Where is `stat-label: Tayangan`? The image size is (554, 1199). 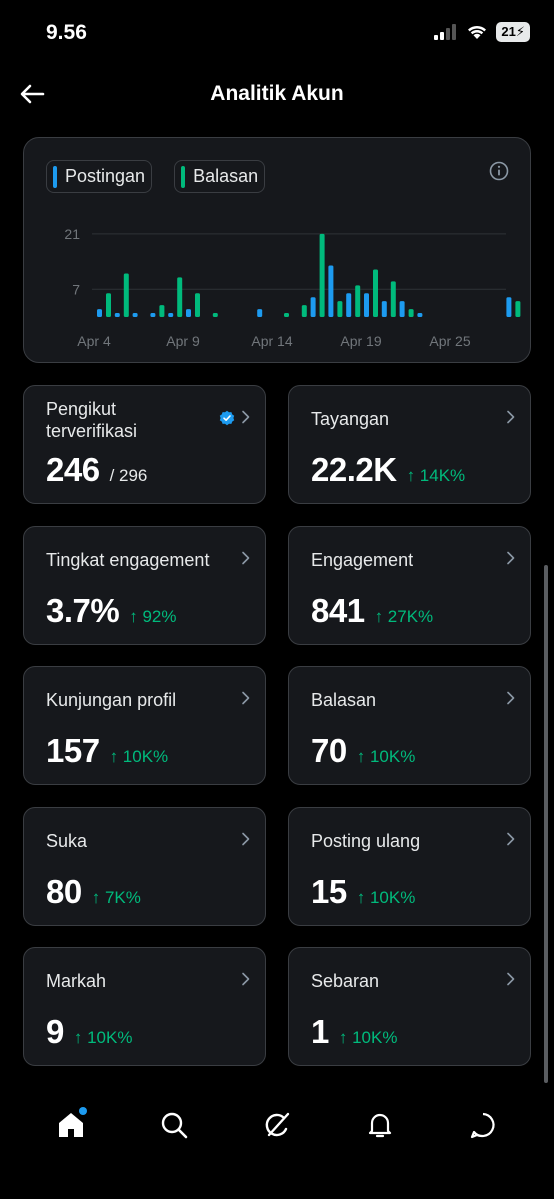
stat-label: Tayangan is located at coordinates (350, 419).